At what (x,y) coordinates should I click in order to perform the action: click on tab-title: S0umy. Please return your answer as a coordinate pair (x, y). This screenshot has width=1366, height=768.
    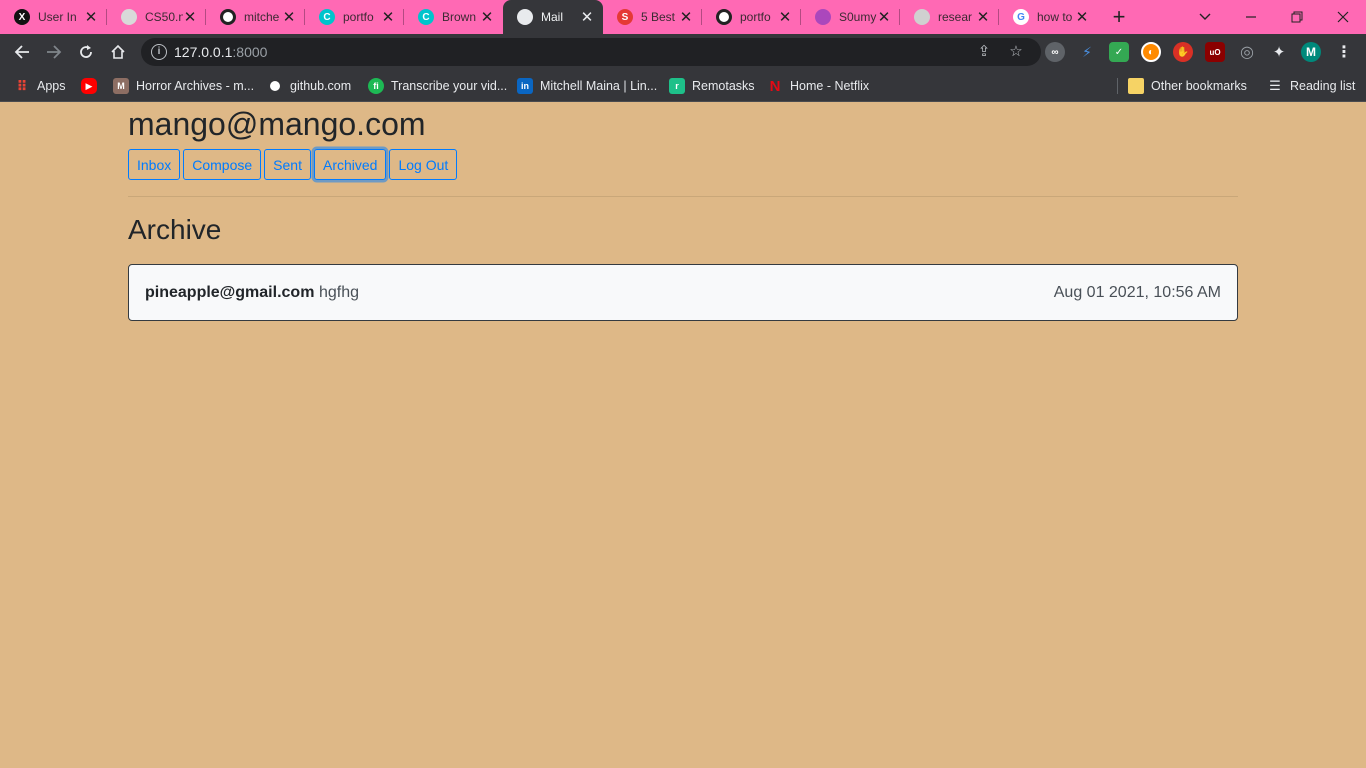
    Looking at the image, I should click on (858, 17).